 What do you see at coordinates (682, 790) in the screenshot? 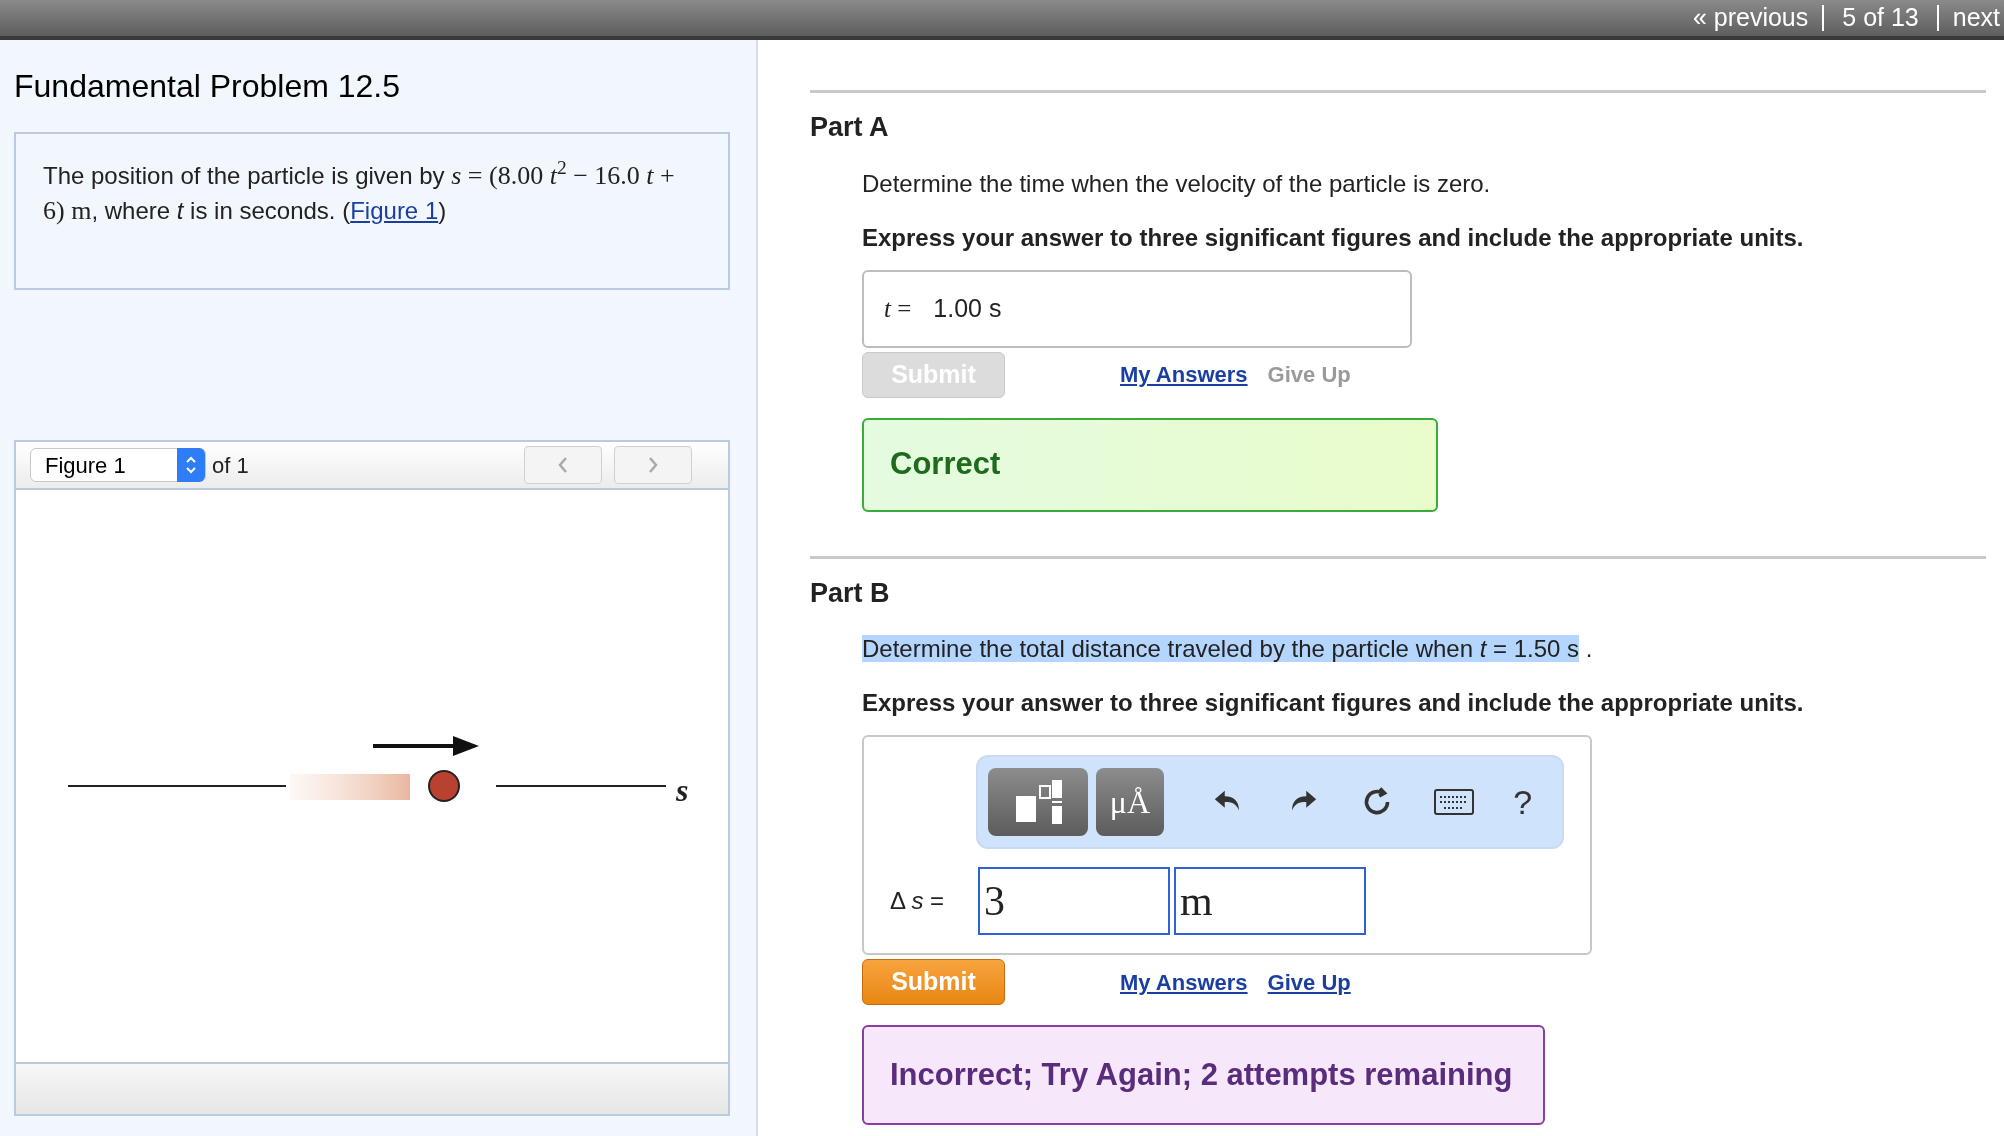
I see `axis-label: s` at bounding box center [682, 790].